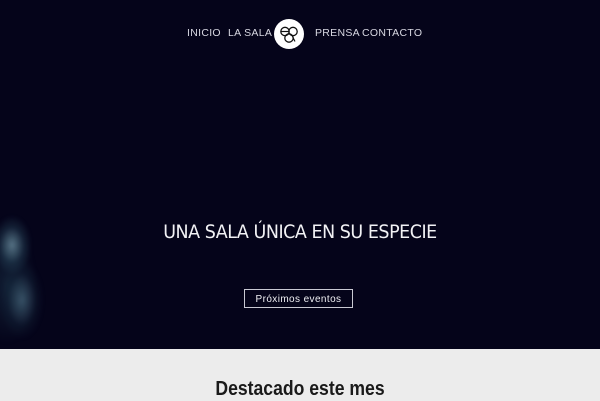 This screenshot has height=401, width=600. What do you see at coordinates (392, 33) in the screenshot?
I see `nav-item-contacto: CONTACTO` at bounding box center [392, 33].